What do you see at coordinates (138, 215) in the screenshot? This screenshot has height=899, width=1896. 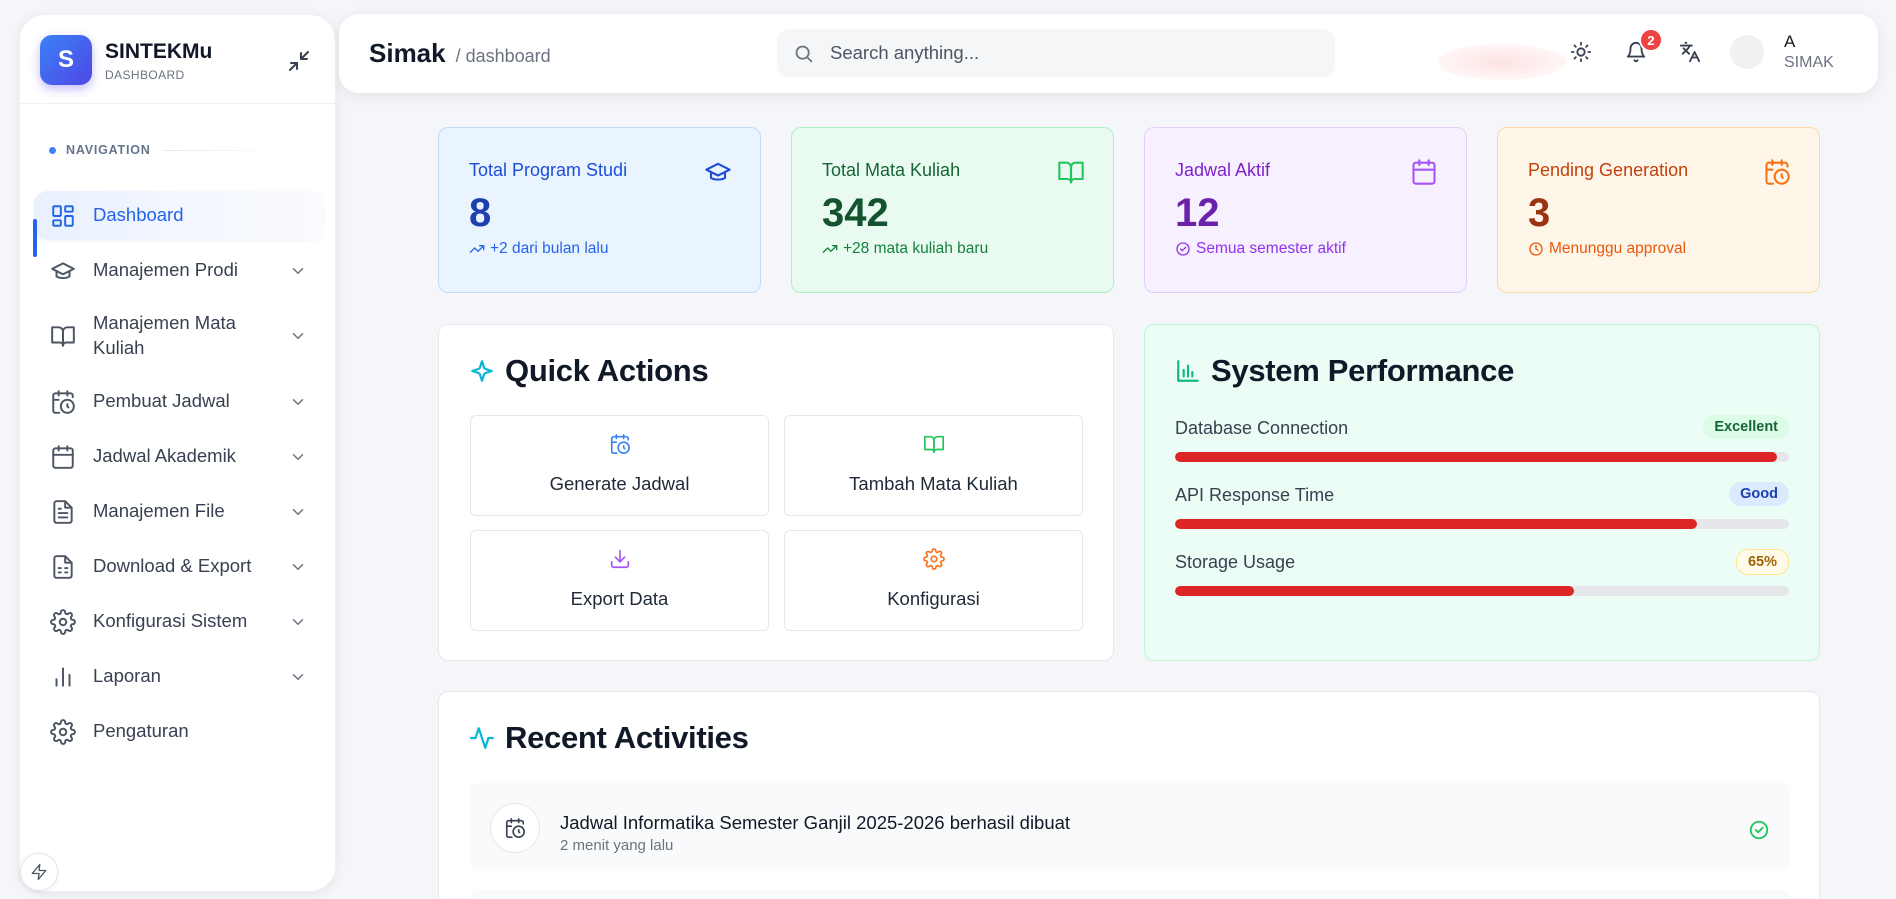 I see `sidebar-item-label: Dashboard` at bounding box center [138, 215].